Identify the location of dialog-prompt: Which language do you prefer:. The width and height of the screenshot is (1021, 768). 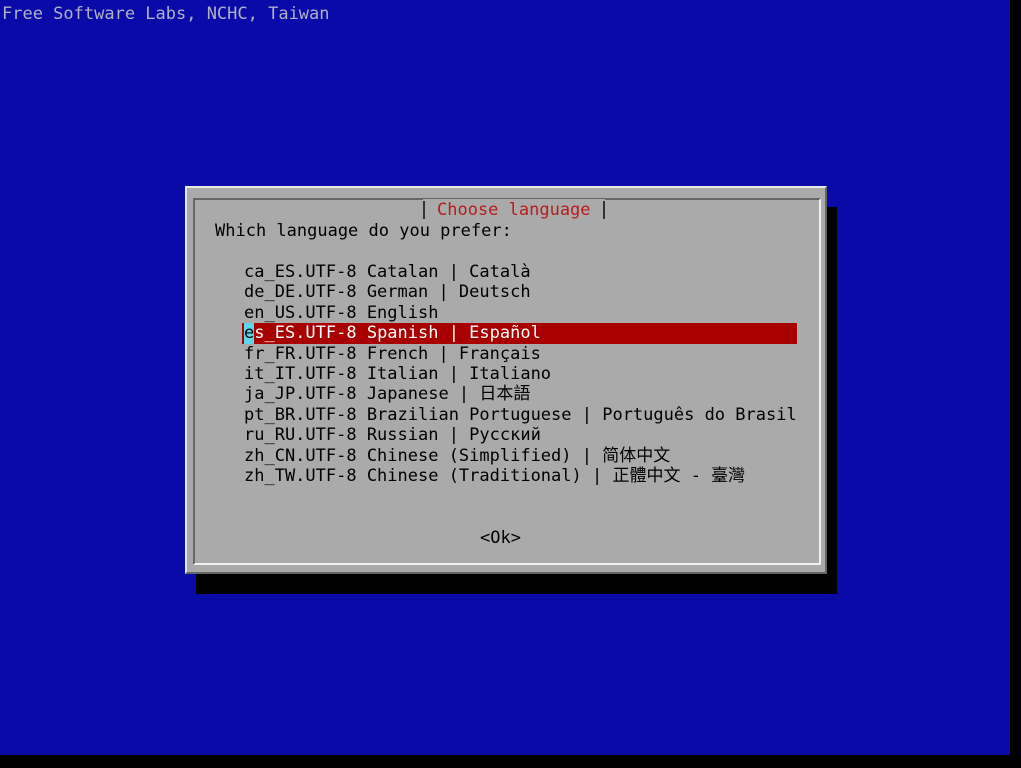
(363, 231).